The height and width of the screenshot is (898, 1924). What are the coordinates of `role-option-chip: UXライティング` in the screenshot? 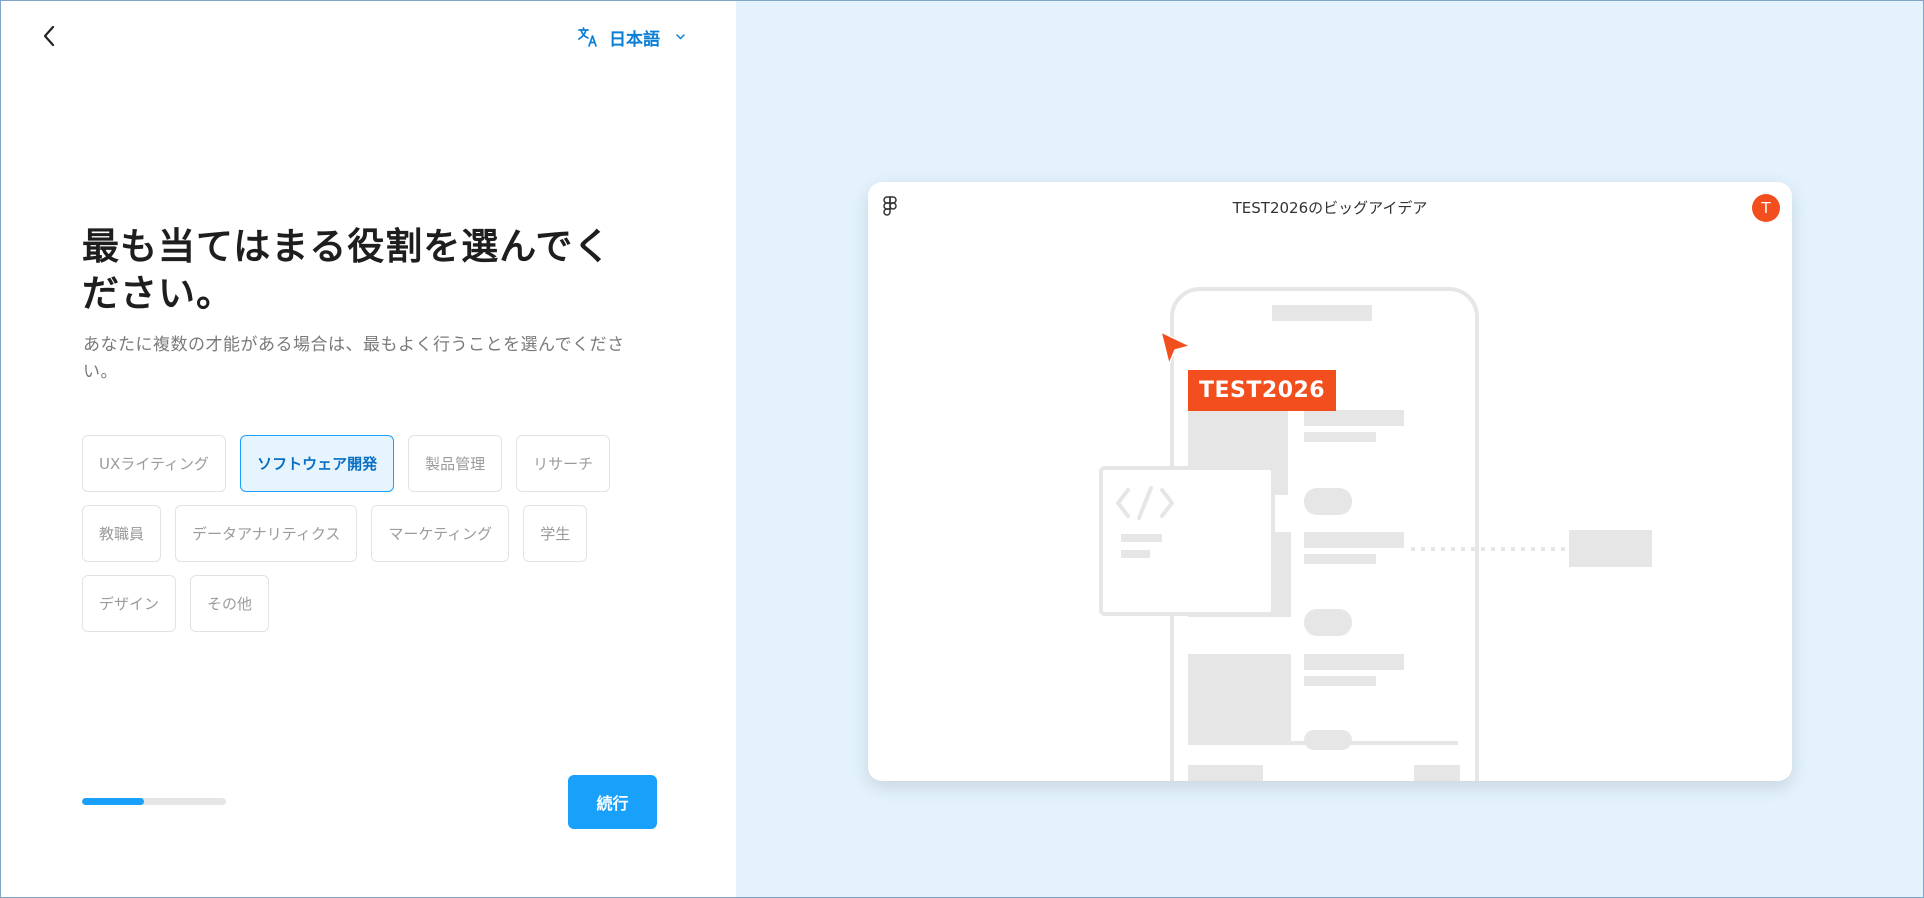 It's located at (154, 463).